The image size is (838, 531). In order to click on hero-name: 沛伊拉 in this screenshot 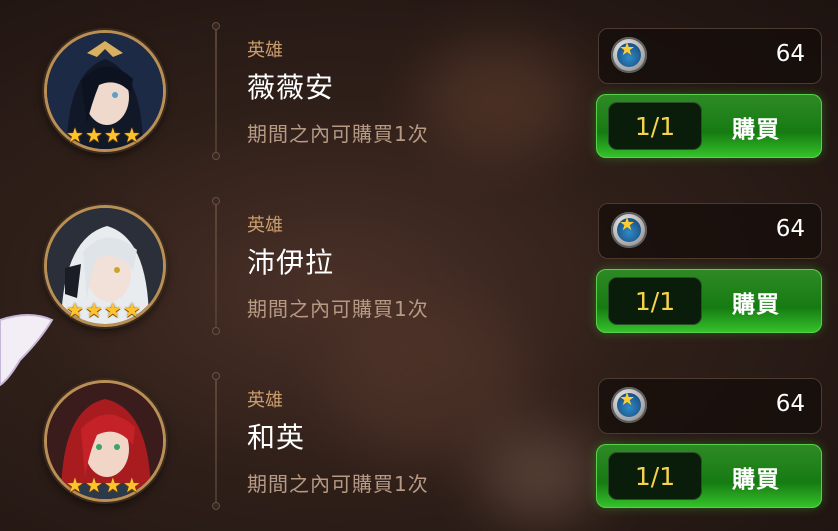, I will do `click(291, 262)`.